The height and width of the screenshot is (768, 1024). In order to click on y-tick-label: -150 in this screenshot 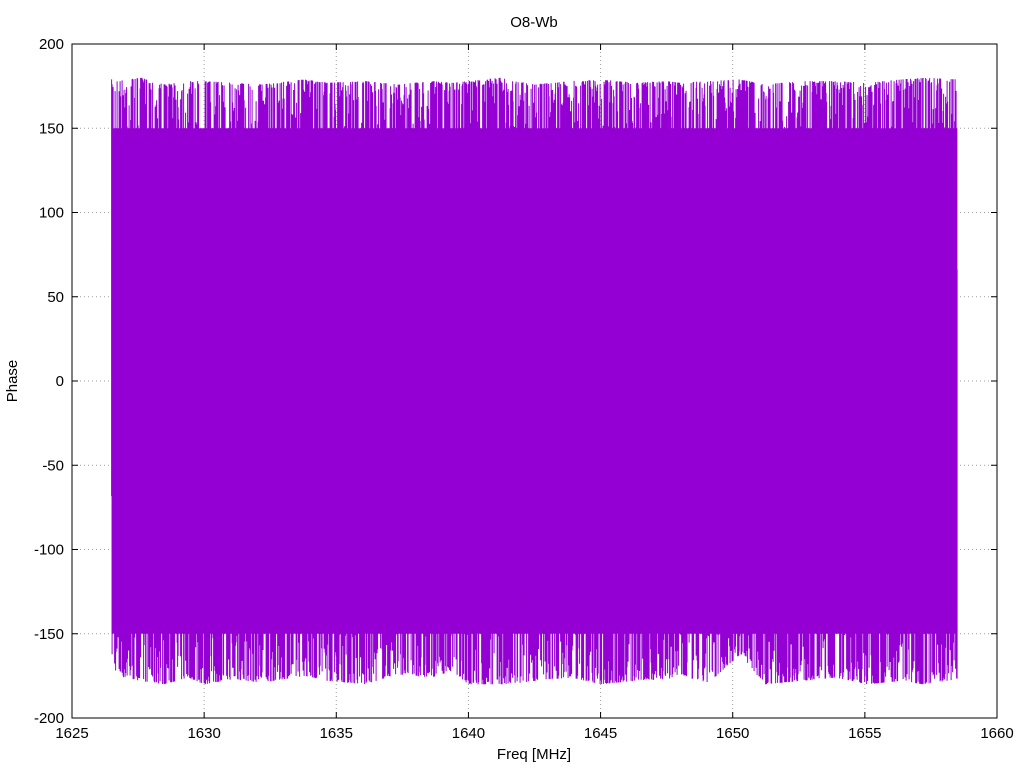, I will do `click(49, 634)`.